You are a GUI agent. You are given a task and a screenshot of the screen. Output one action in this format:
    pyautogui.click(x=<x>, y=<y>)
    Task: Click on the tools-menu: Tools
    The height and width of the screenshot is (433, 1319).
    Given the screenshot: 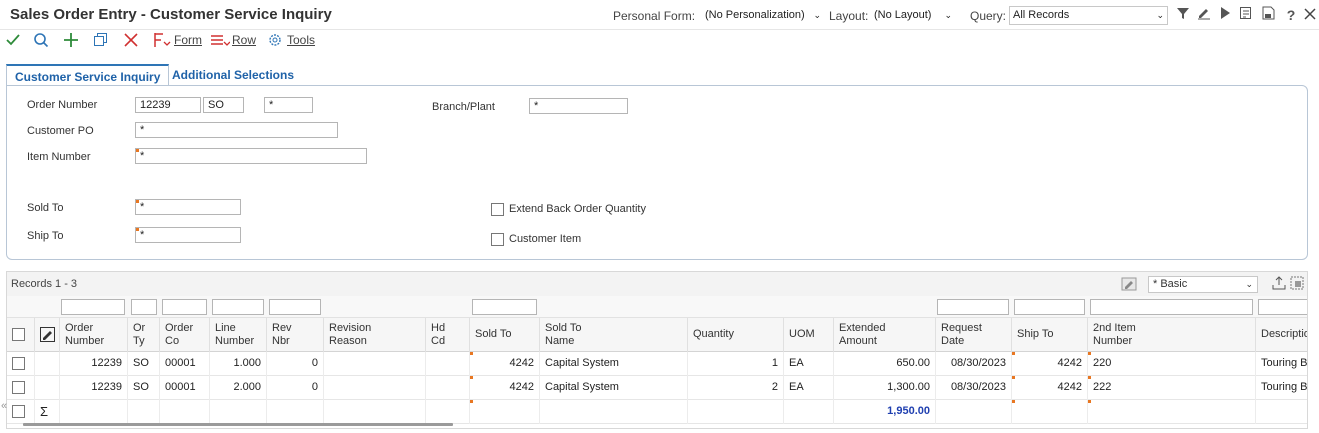 What is the action you would take?
    pyautogui.click(x=301, y=40)
    